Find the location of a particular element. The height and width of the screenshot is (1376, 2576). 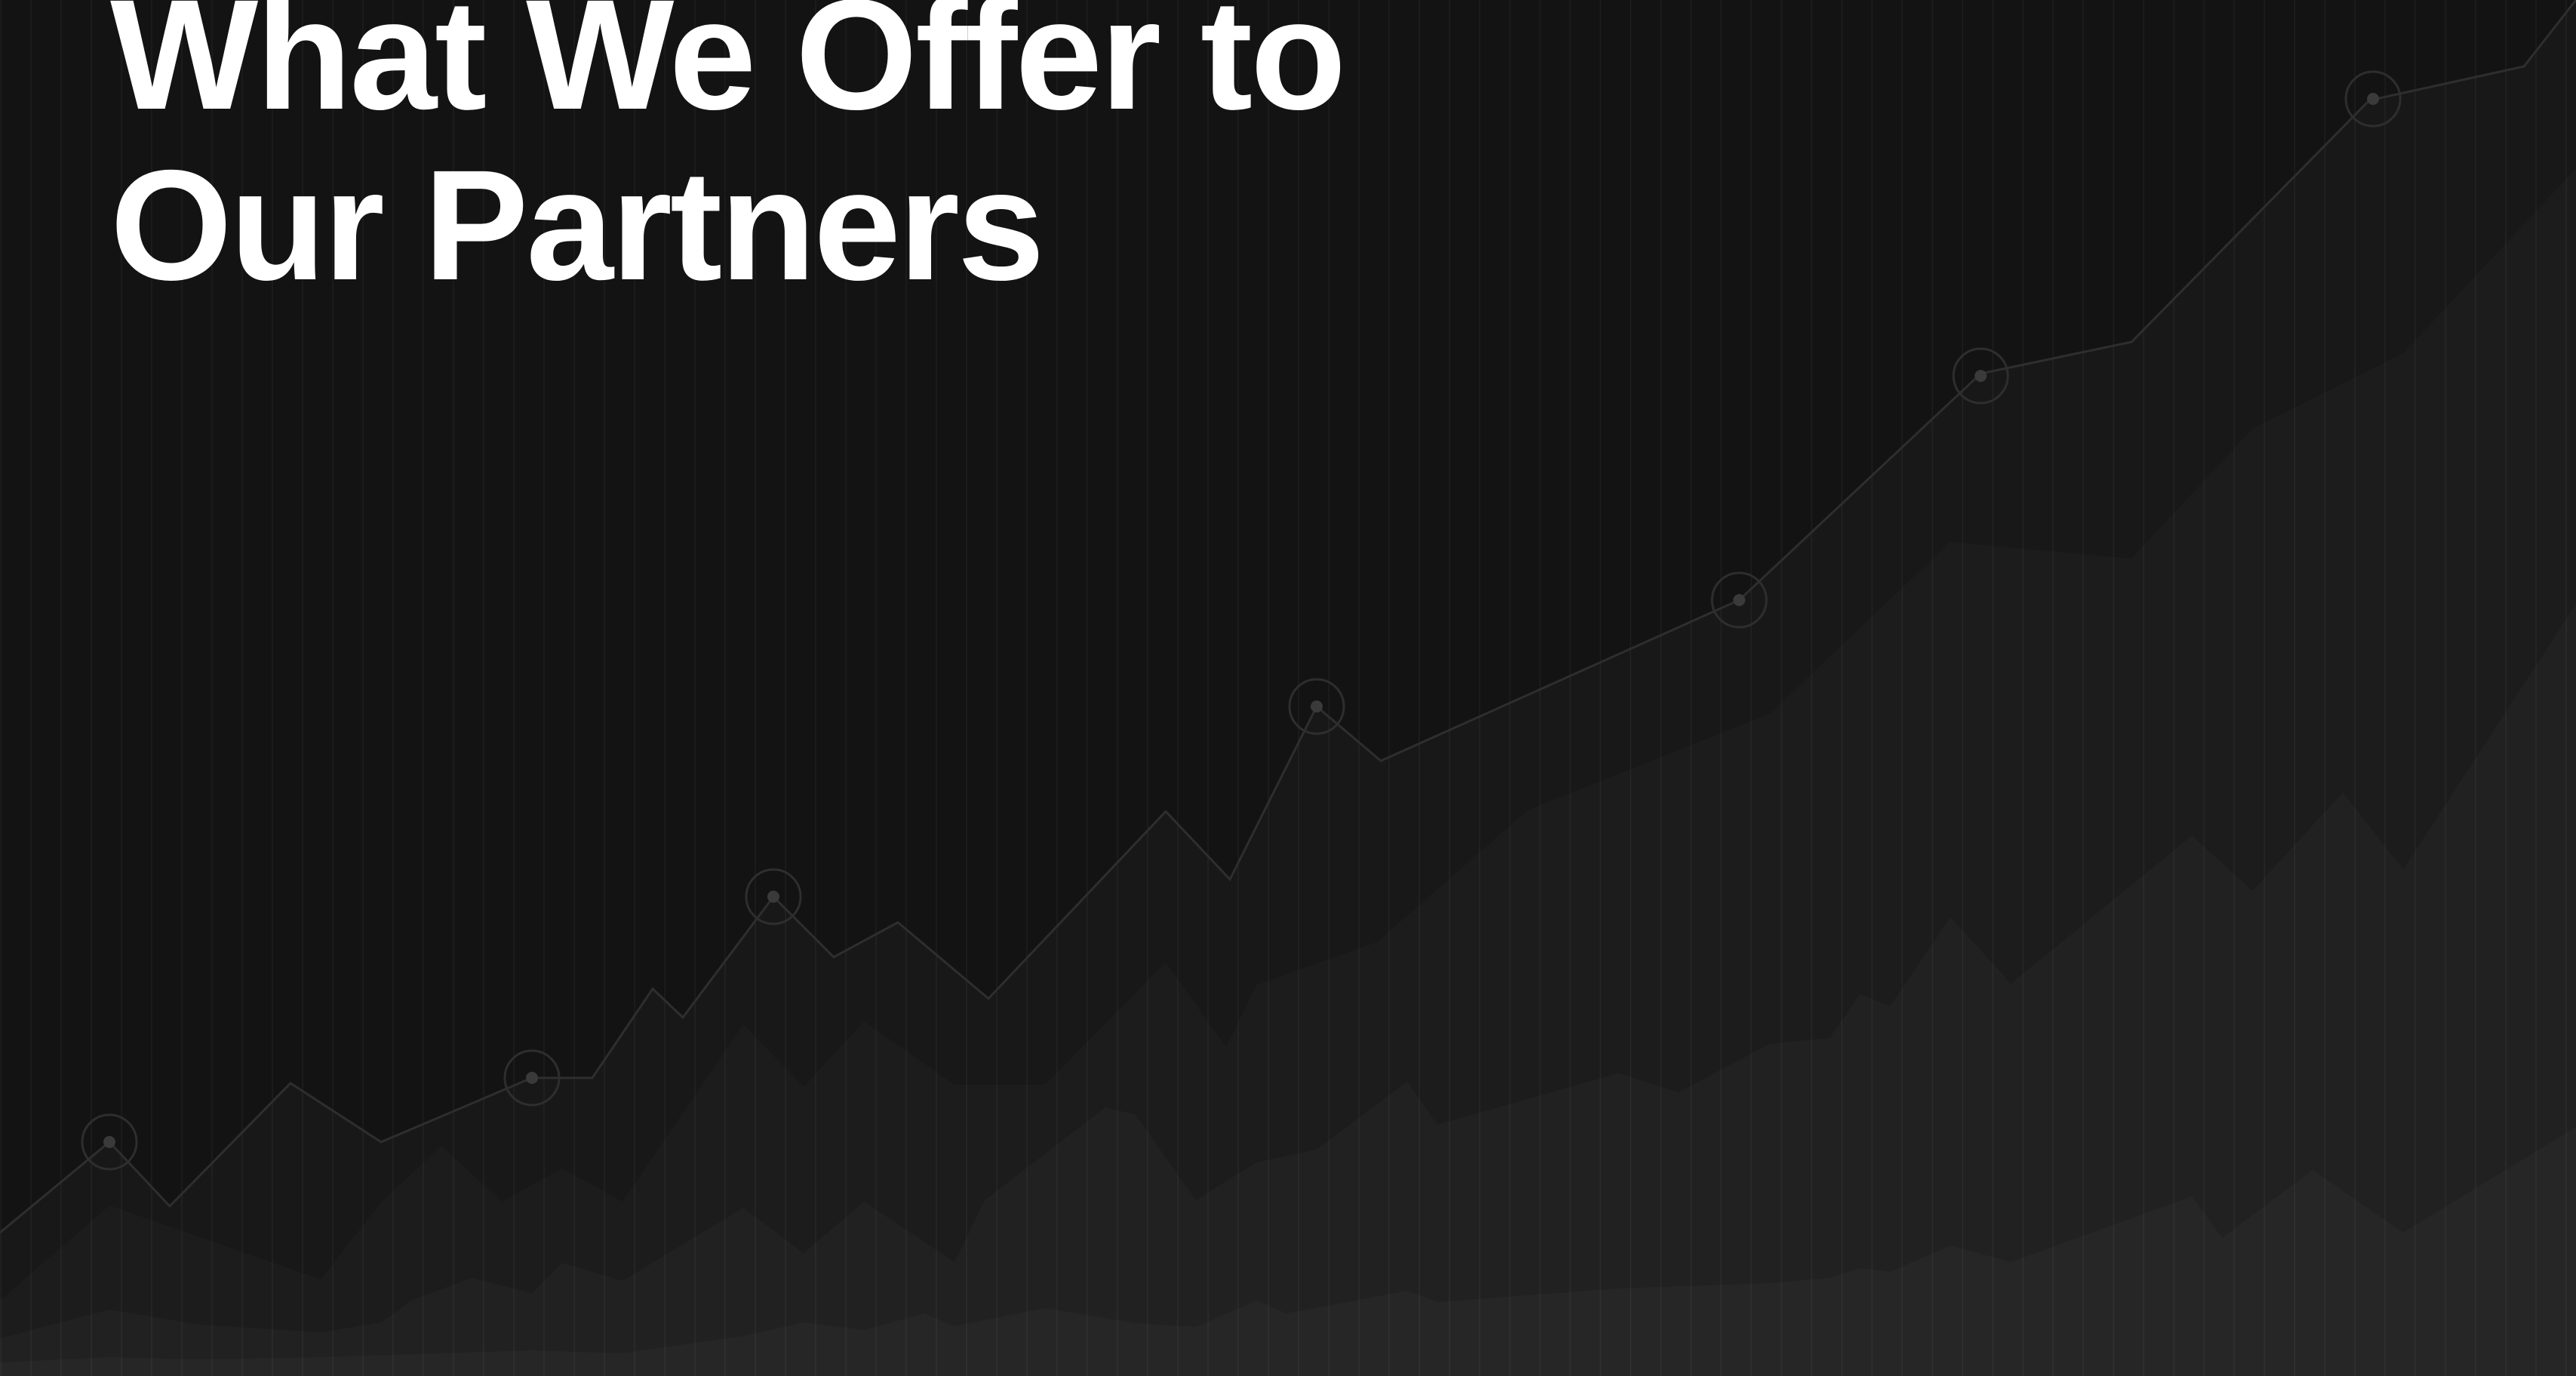

headline-line-1: What We Offer to is located at coordinates (728, 71).